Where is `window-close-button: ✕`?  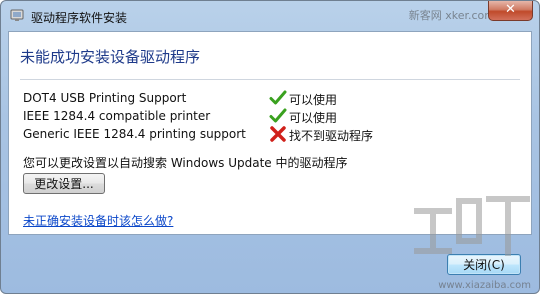
window-close-button: ✕ is located at coordinates (510, 11).